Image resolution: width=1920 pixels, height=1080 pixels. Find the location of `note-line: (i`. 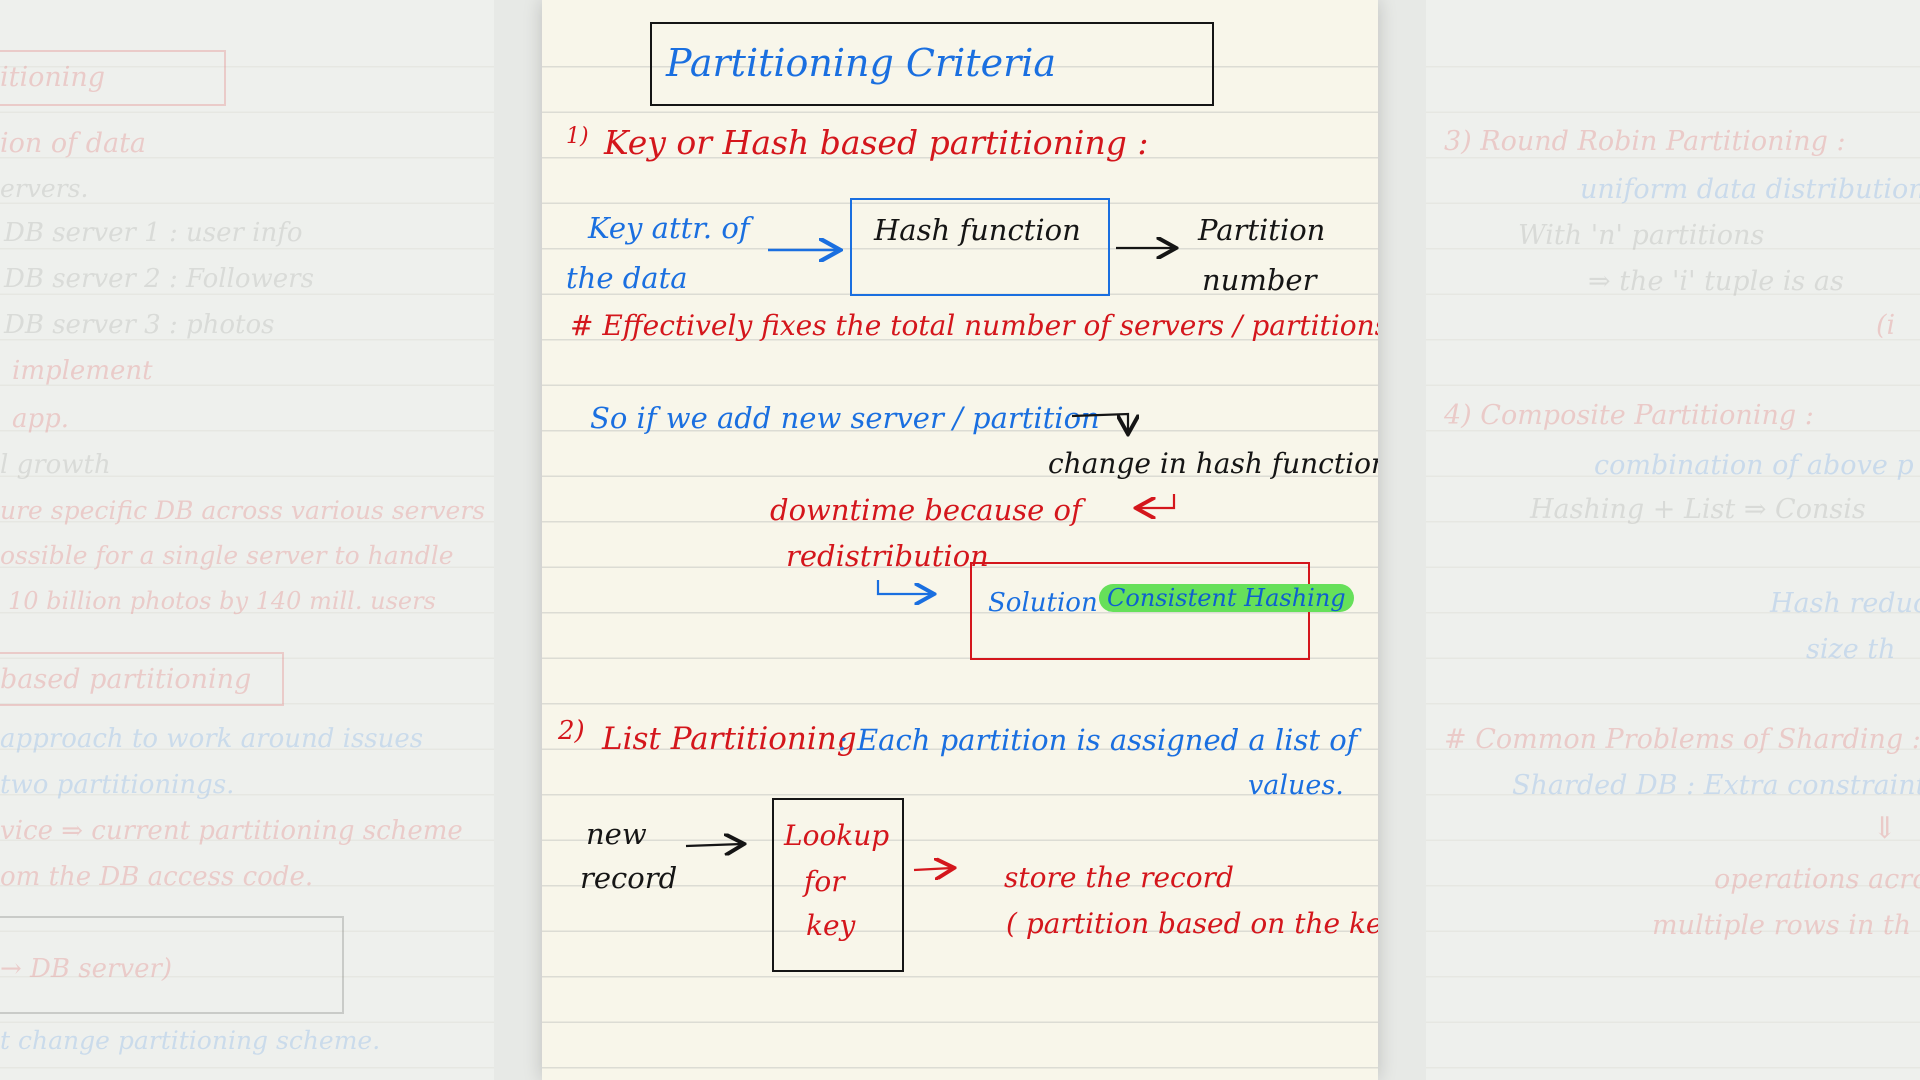

note-line: (i is located at coordinates (1886, 325).